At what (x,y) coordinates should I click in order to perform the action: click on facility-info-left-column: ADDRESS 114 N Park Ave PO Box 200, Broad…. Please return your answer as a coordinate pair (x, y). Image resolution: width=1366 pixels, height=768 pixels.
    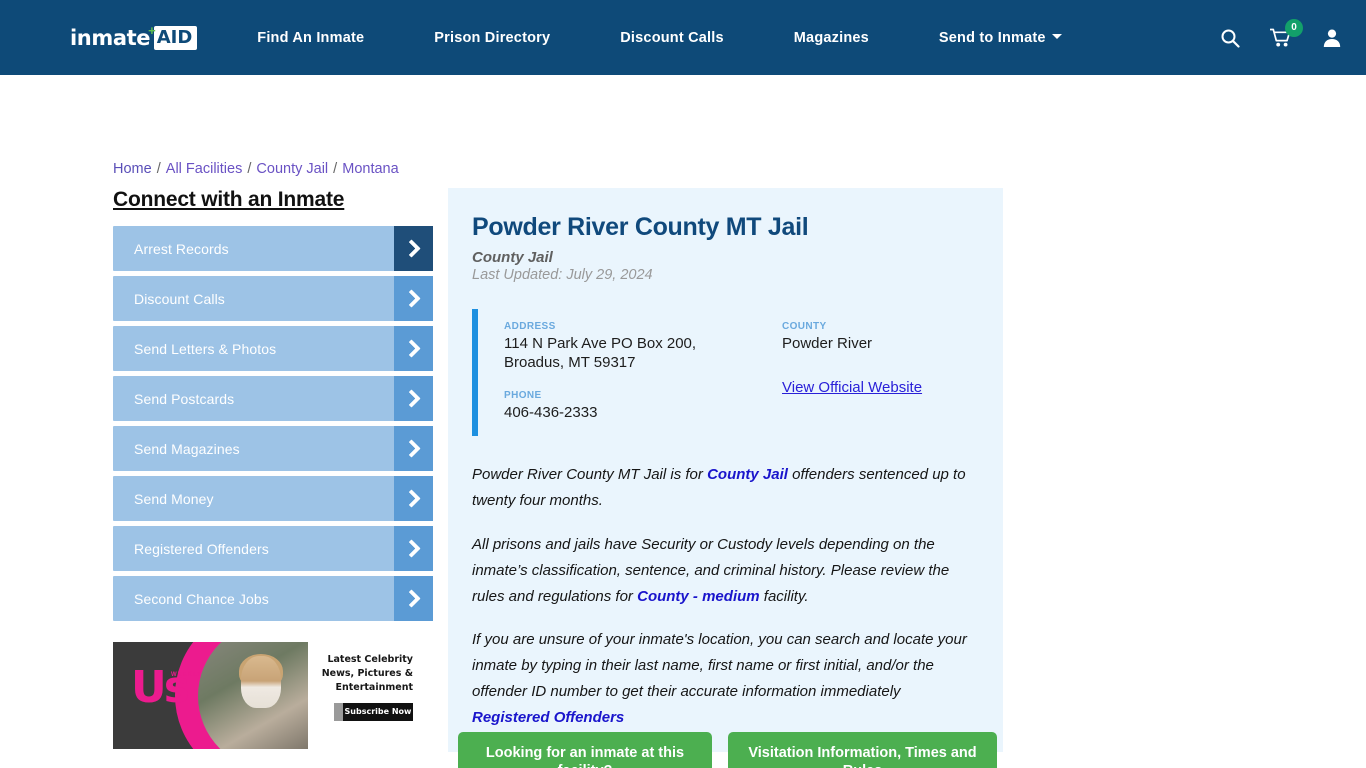
    Looking at the image, I should click on (643, 372).